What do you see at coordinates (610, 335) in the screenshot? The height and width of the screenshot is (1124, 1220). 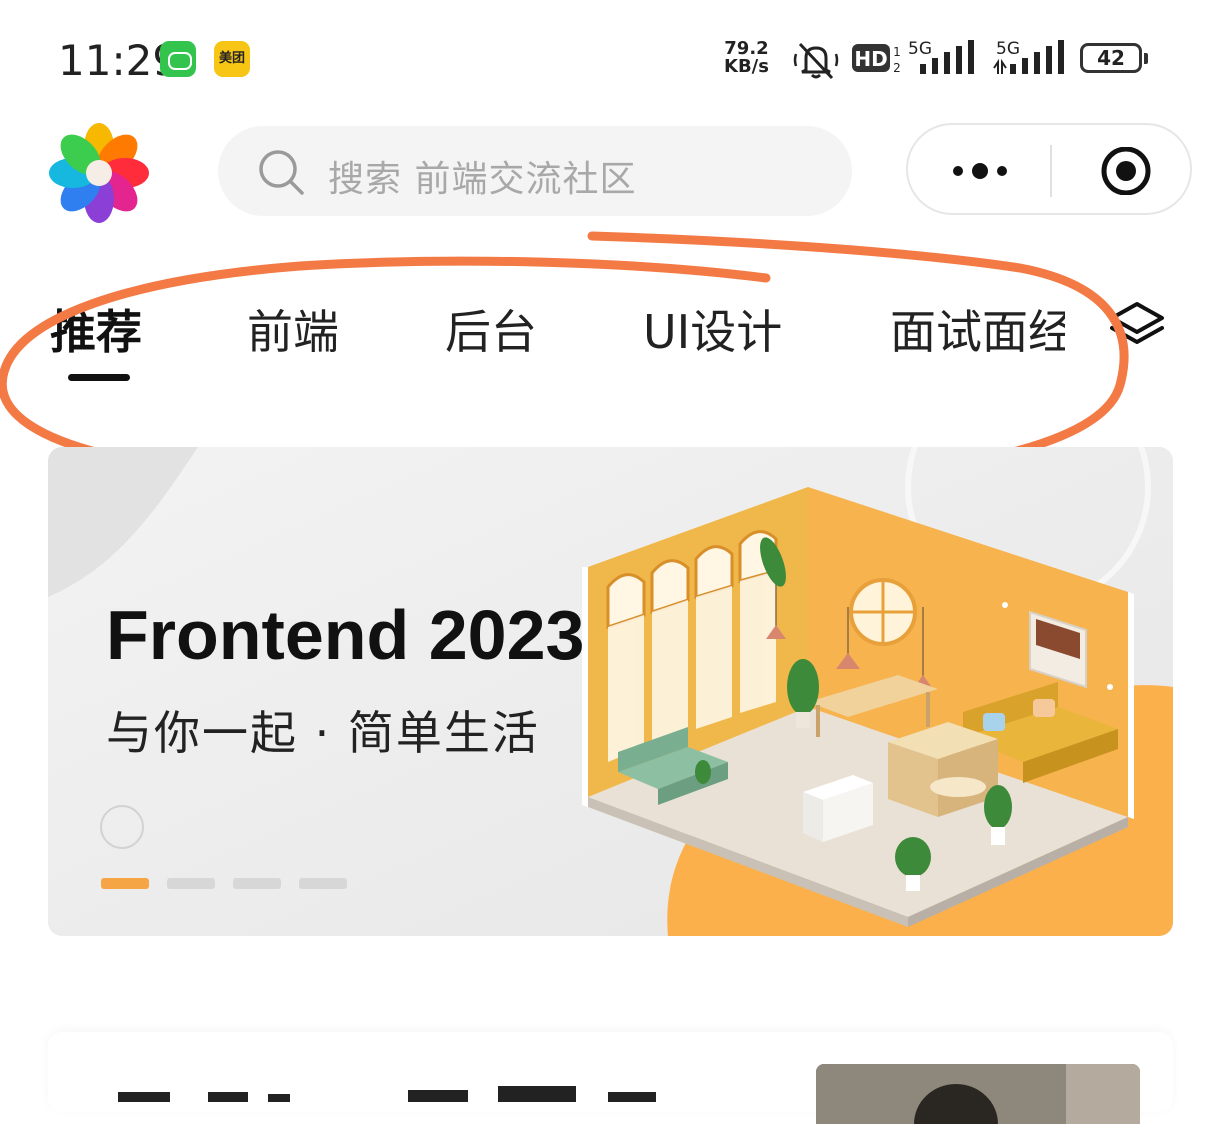 I see `category-tabs: 推荐 前端 后台 UI设计 面试面经` at bounding box center [610, 335].